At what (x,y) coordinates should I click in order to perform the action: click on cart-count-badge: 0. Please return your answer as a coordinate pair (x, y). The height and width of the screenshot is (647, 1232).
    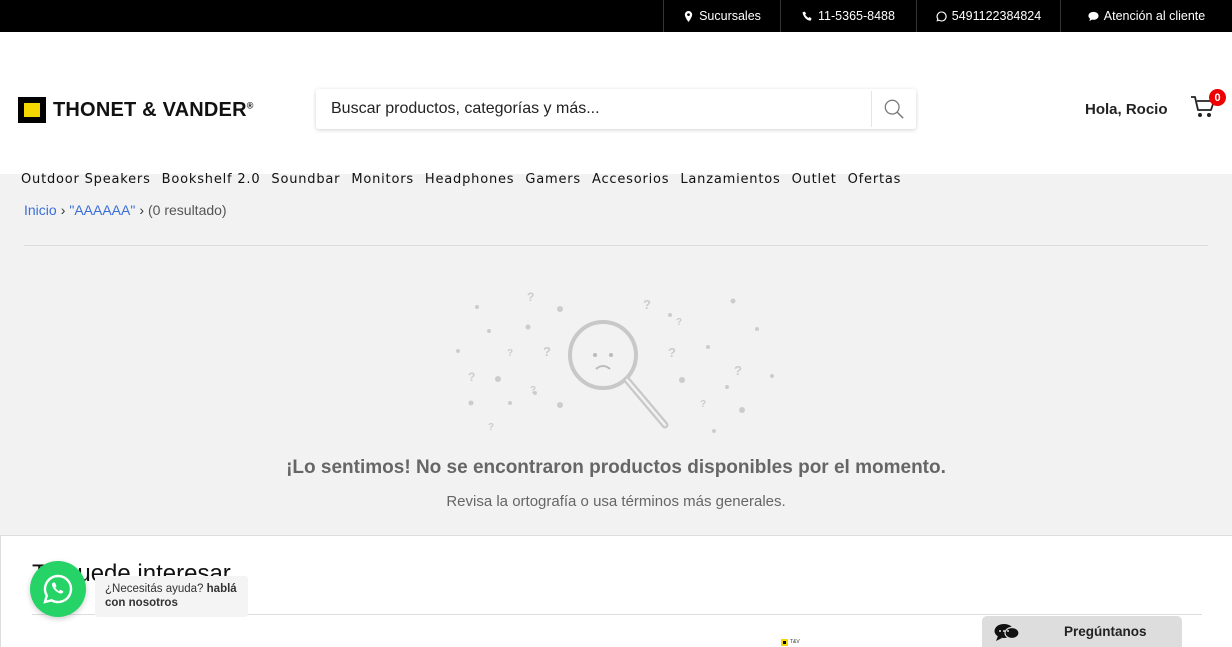
    Looking at the image, I should click on (1217, 97).